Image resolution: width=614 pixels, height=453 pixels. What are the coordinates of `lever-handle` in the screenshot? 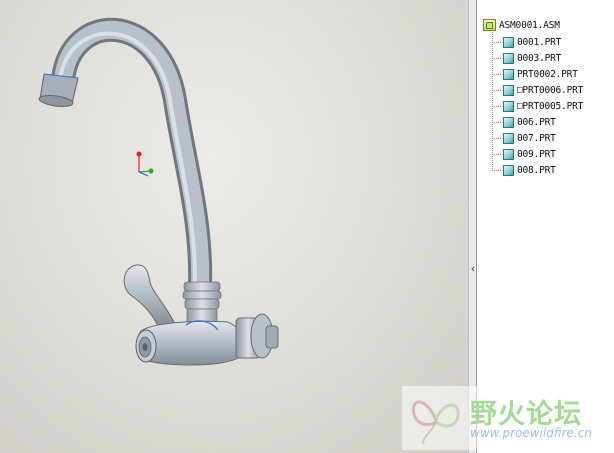 It's located at (150, 295).